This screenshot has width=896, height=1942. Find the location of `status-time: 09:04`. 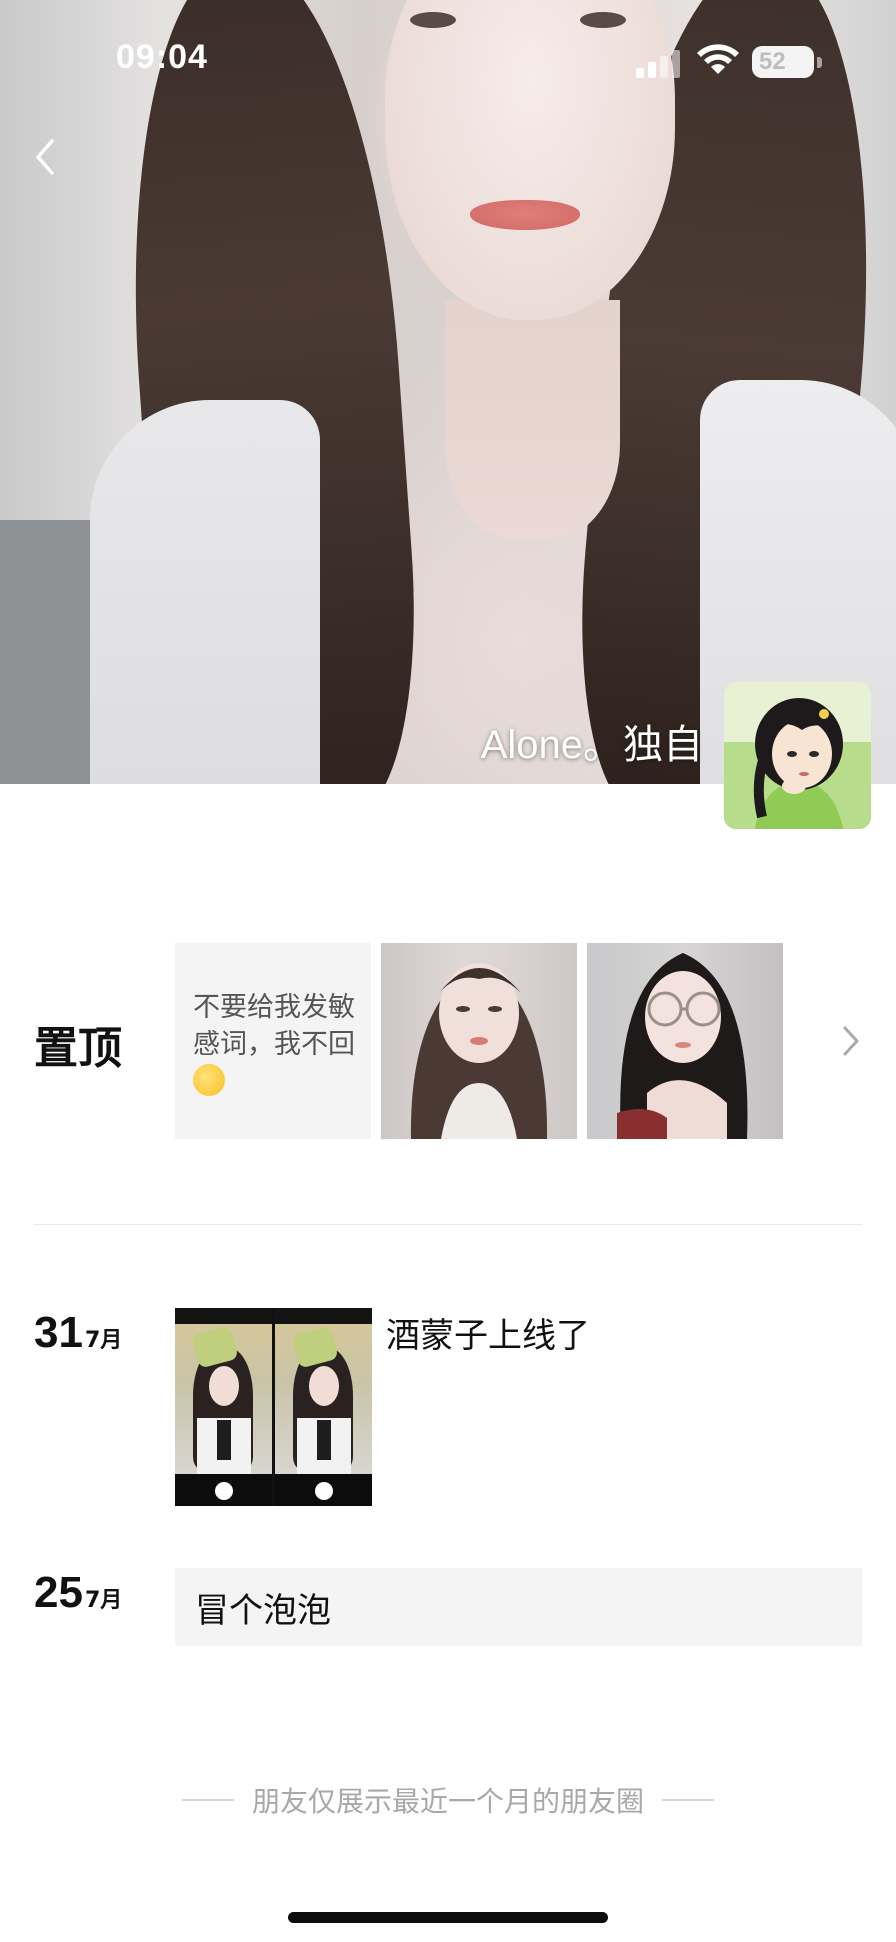

status-time: 09:04 is located at coordinates (162, 57).